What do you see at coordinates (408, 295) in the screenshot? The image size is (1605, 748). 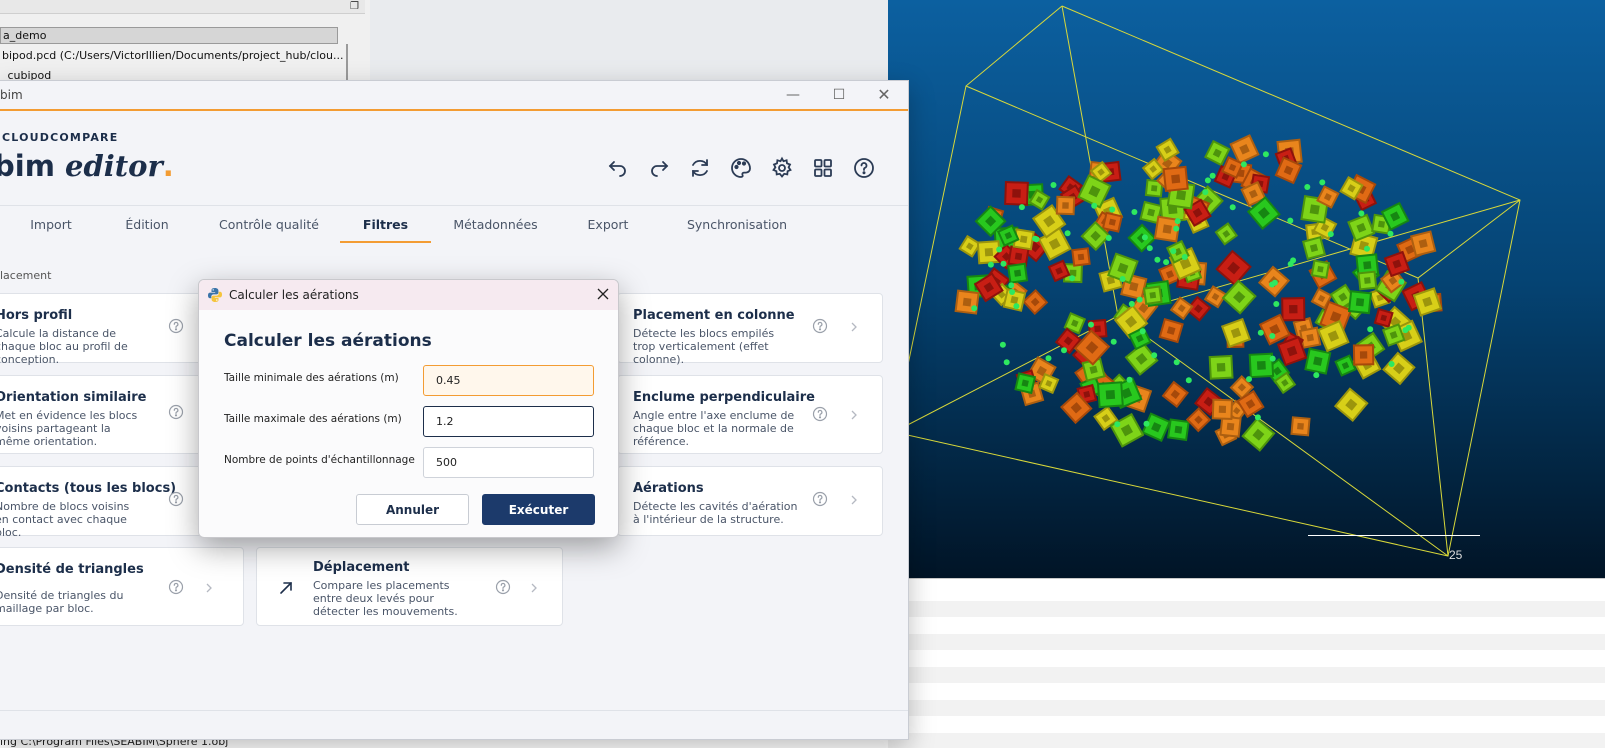 I see `dialog-titlebar: Calculer les aérations` at bounding box center [408, 295].